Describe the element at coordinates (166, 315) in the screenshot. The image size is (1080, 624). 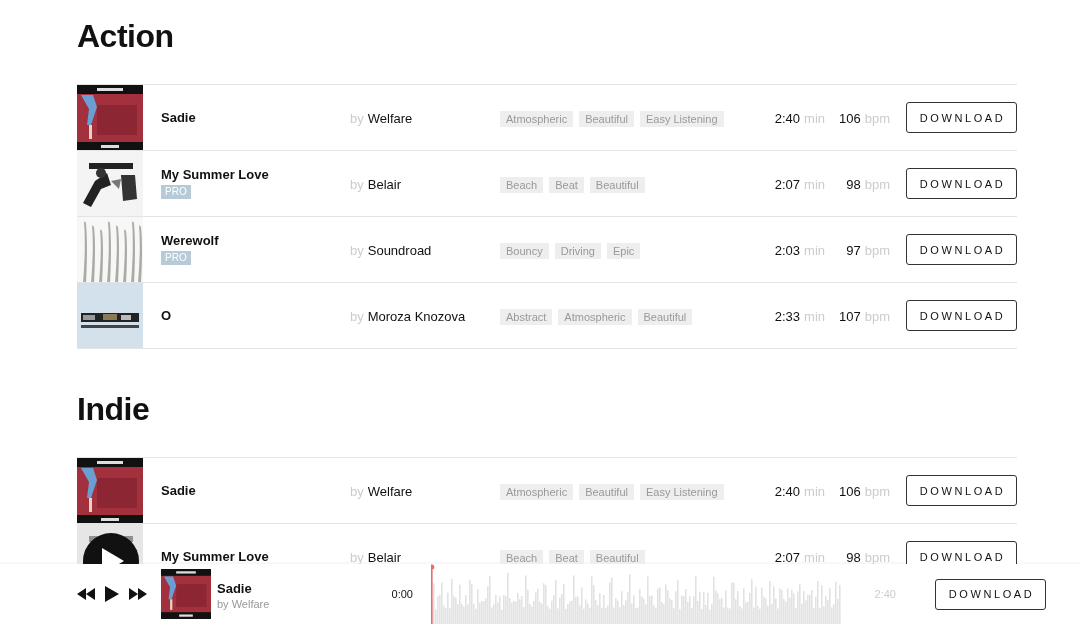
I see `track-title: O` at that location.